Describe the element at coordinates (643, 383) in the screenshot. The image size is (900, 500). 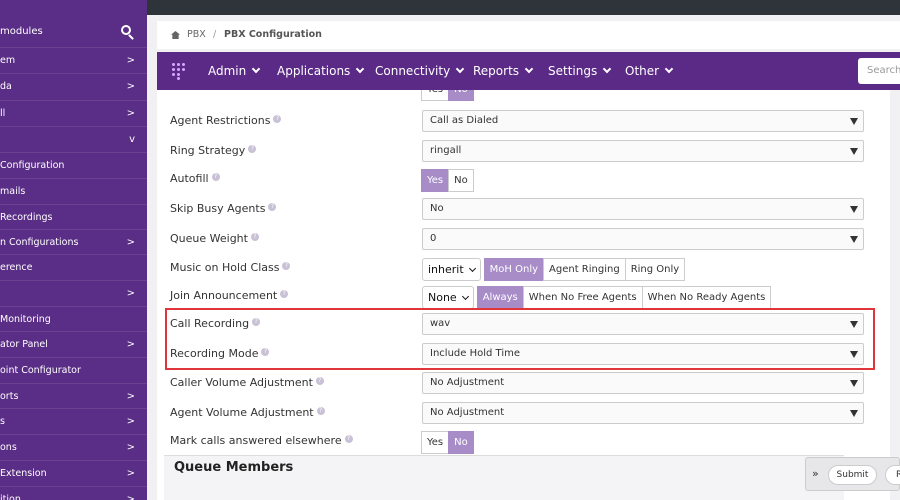
I see `caller-volume-select: No Adjustment` at that location.